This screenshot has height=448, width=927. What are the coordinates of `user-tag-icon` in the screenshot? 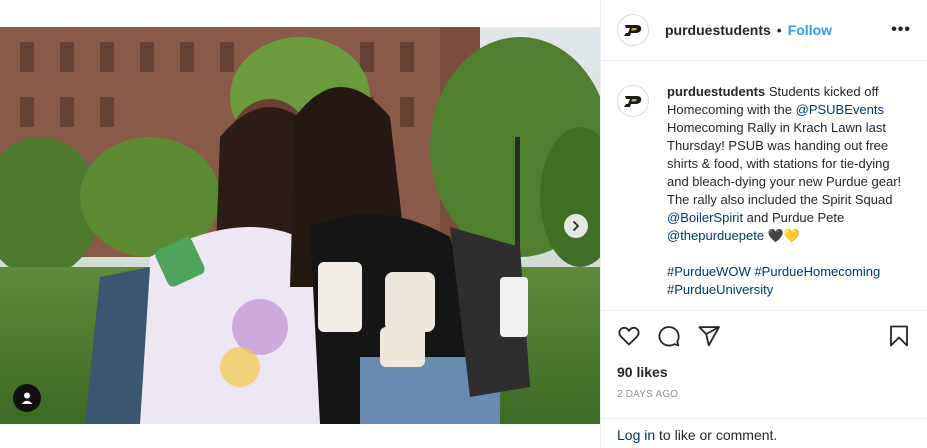 It's located at (27, 398).